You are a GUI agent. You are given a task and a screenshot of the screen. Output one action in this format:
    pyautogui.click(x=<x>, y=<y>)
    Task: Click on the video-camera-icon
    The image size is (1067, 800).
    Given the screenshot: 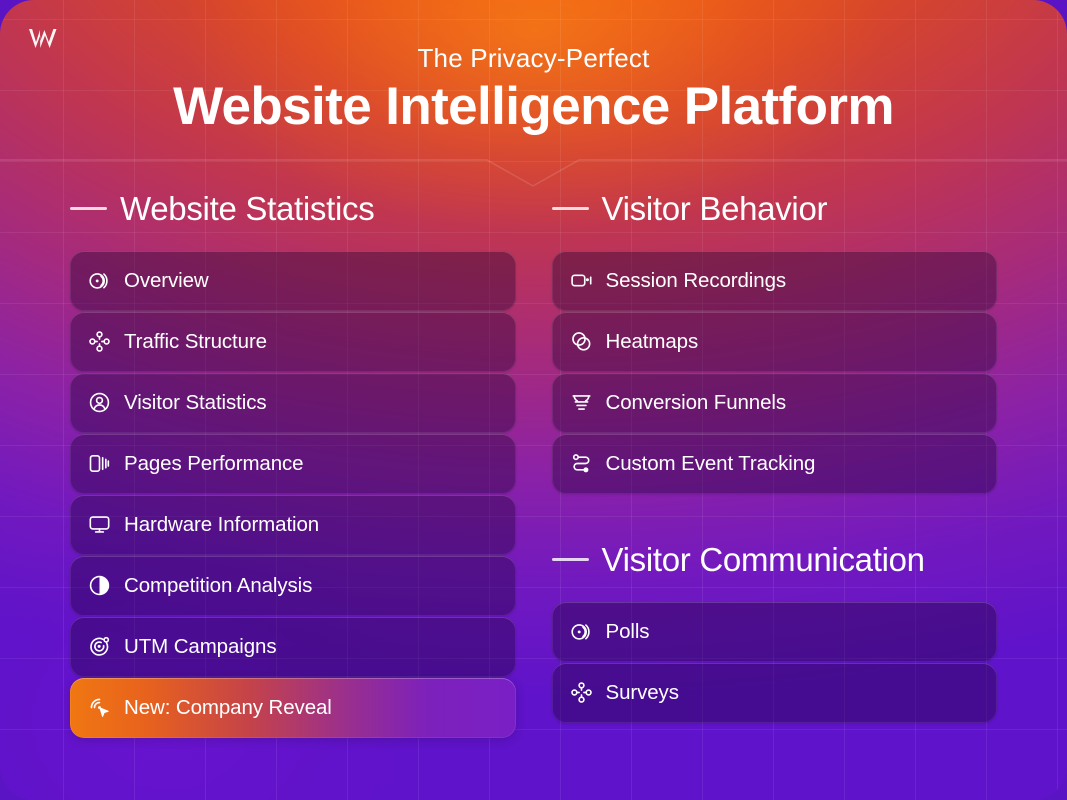 What is the action you would take?
    pyautogui.click(x=581, y=280)
    